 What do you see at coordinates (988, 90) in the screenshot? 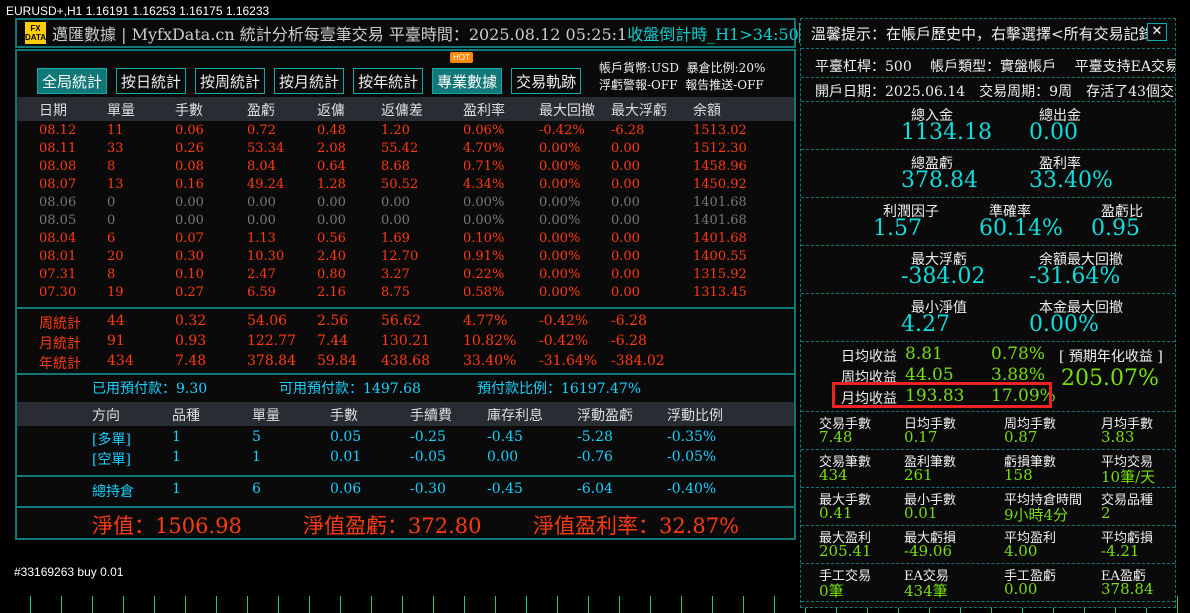
I see `account-line-2: 開戶日期：2025.06.14 交易周期：9周 存活了43個交易日` at bounding box center [988, 90].